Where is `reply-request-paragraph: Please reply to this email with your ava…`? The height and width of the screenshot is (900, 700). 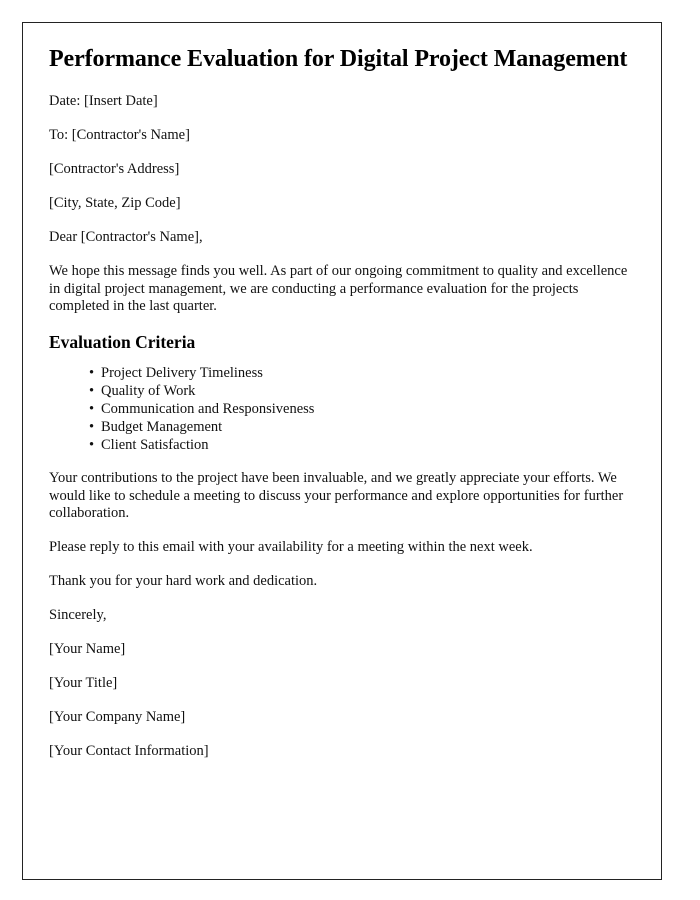
reply-request-paragraph: Please reply to this email with your ava… is located at coordinates (291, 547).